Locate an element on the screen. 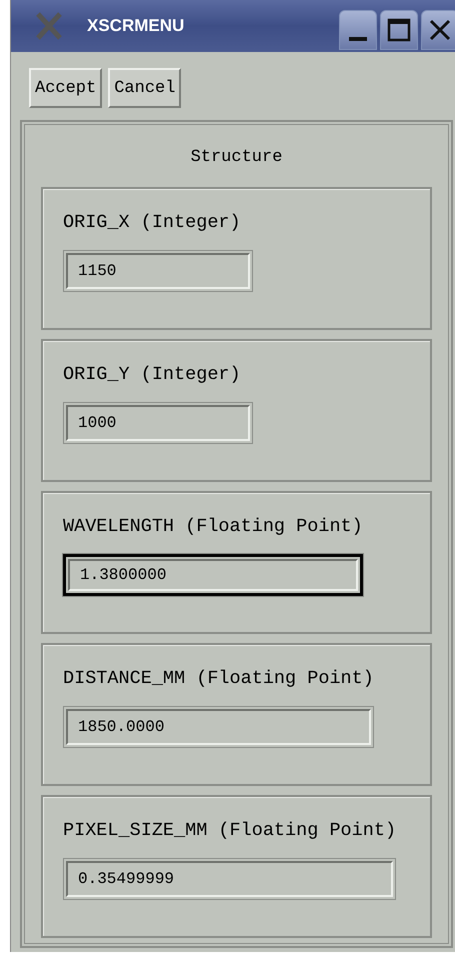  field-value: 0.35499999 is located at coordinates (126, 879).